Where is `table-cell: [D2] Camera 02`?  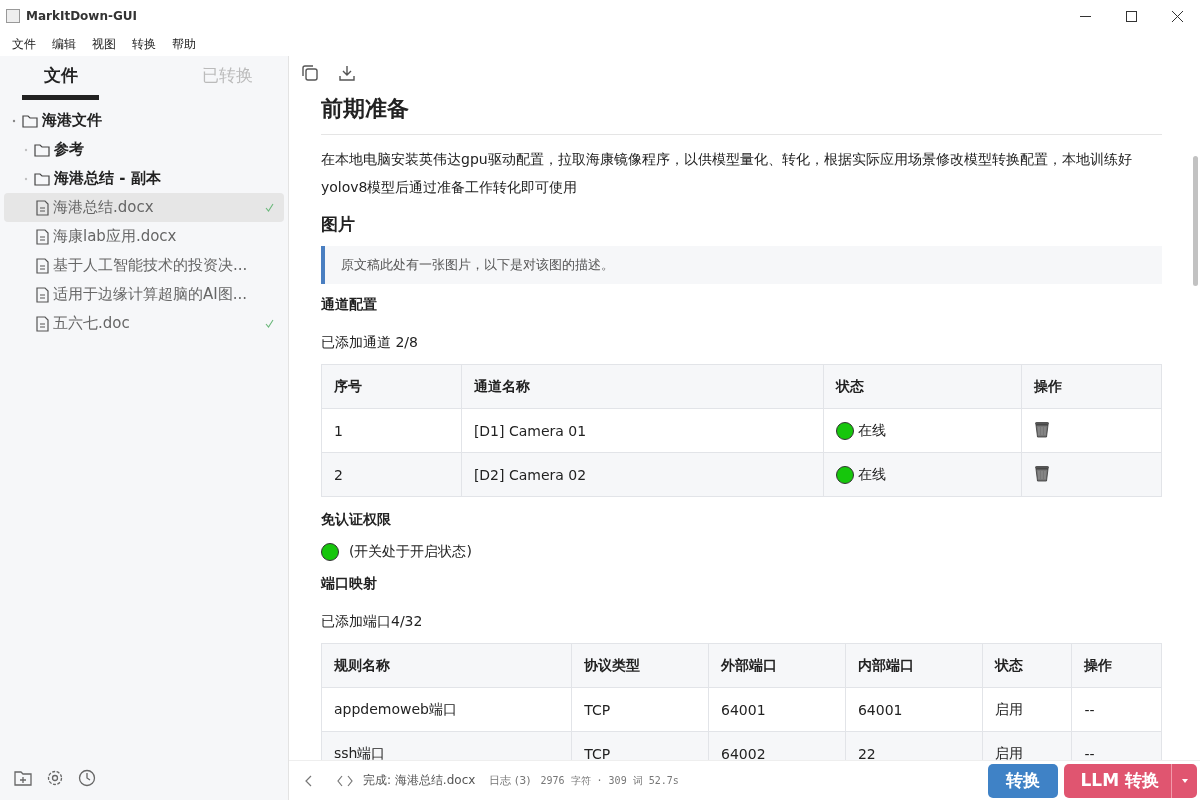 table-cell: [D2] Camera 02 is located at coordinates (642, 474).